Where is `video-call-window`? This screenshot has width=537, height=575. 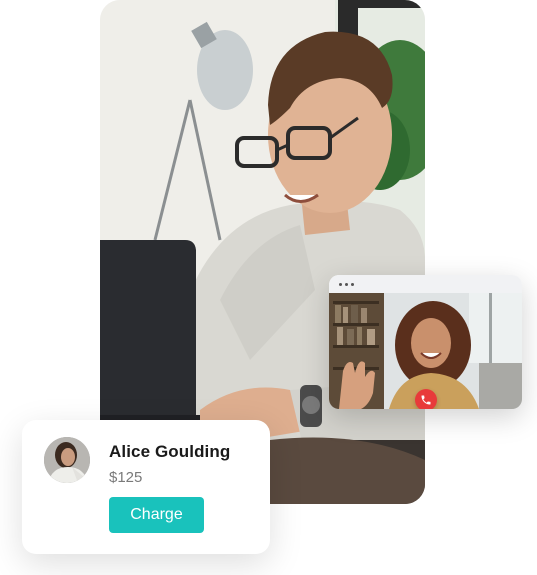
video-call-window is located at coordinates (425, 342).